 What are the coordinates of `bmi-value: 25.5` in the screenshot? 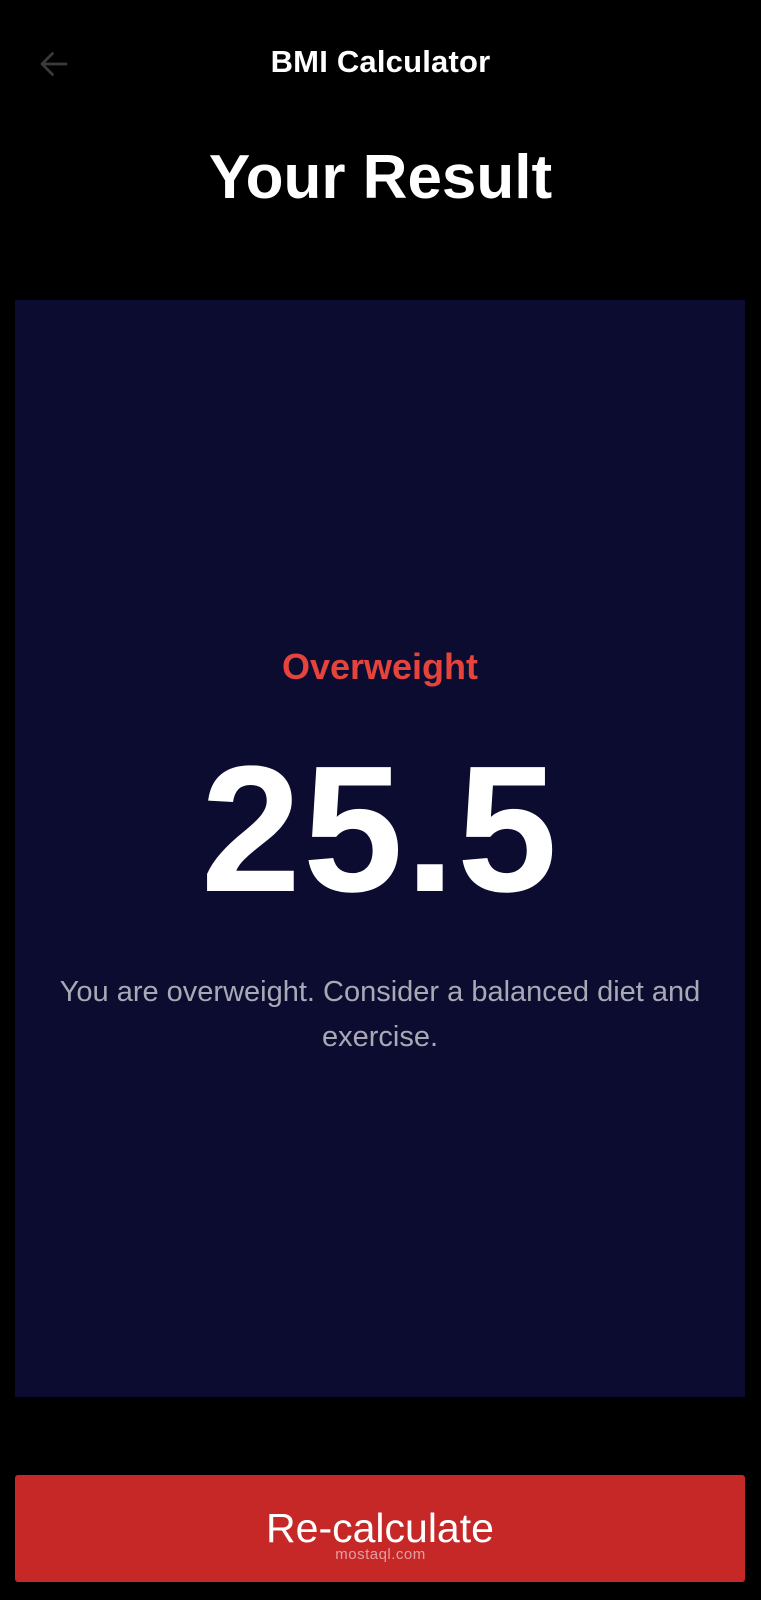 It's located at (380, 829).